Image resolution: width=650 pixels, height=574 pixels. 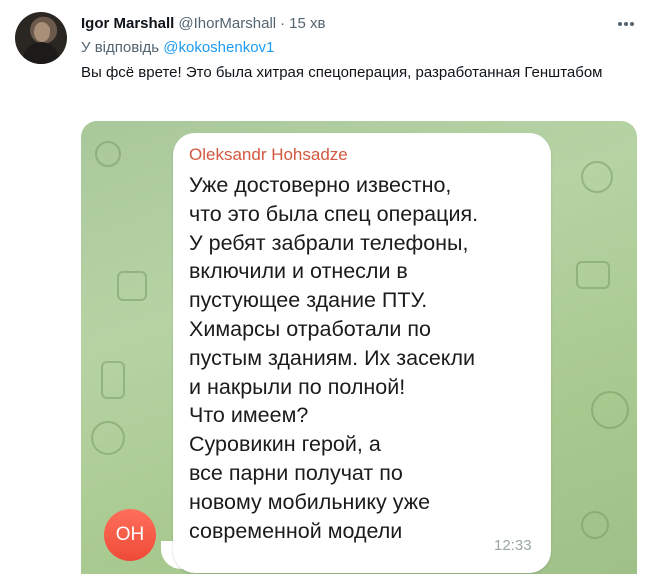 What do you see at coordinates (513, 545) in the screenshot?
I see `message-time: 12:33` at bounding box center [513, 545].